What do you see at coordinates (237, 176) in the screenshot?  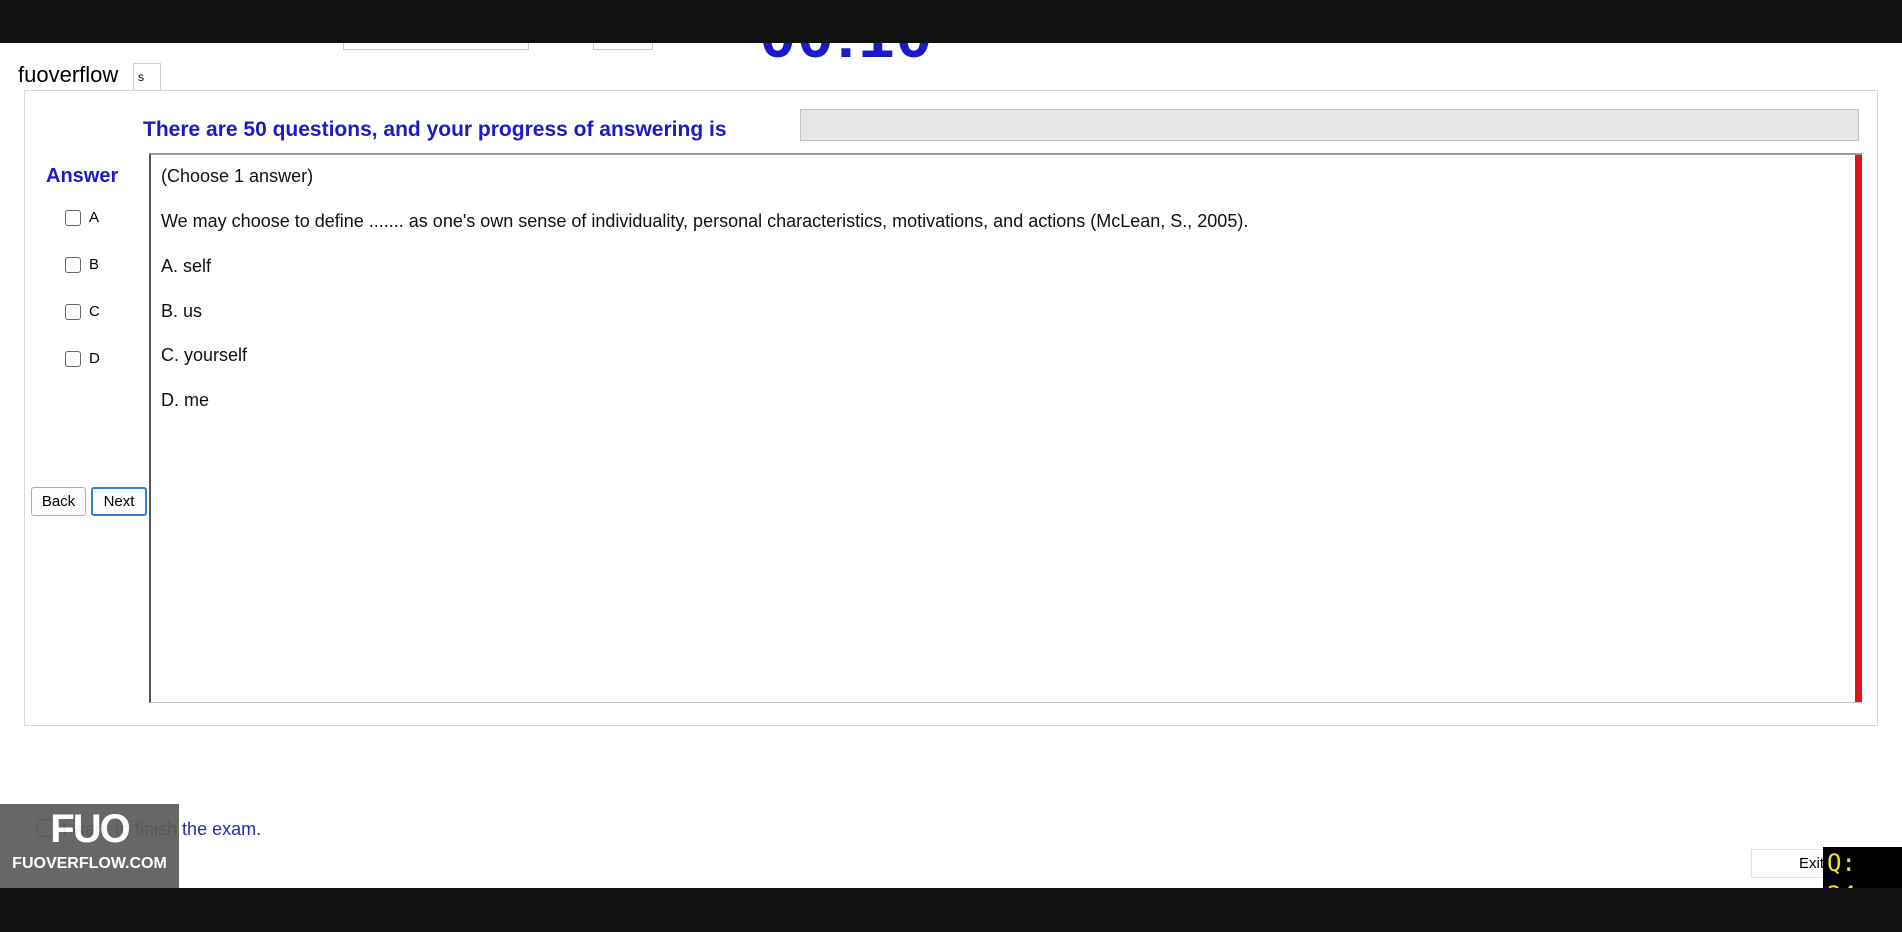 I see `question-instruction: (Choose 1 answer)` at bounding box center [237, 176].